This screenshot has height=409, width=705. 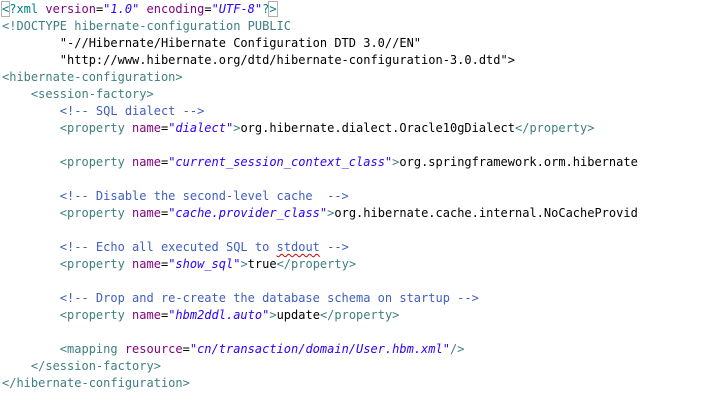 What do you see at coordinates (320, 383) in the screenshot?
I see `code-line: </hibernate-configuration>` at bounding box center [320, 383].